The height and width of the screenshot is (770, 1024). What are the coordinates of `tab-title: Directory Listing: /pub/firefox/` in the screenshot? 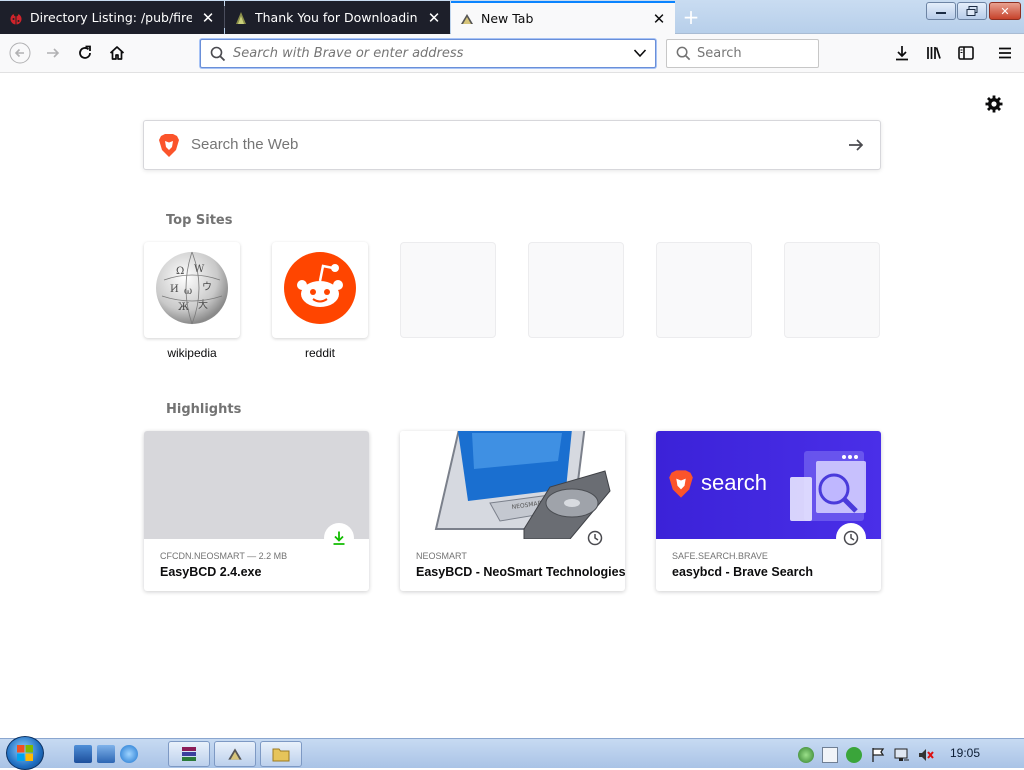 It's located at (111, 17).